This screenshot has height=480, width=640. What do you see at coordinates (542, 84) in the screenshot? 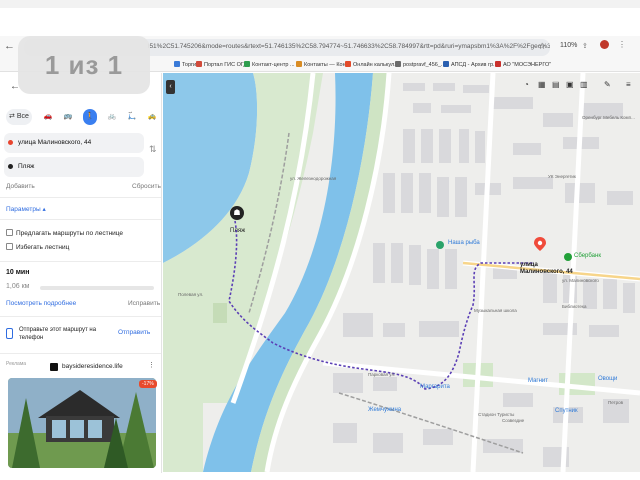
I see `metro-icon: ▦` at bounding box center [542, 84].